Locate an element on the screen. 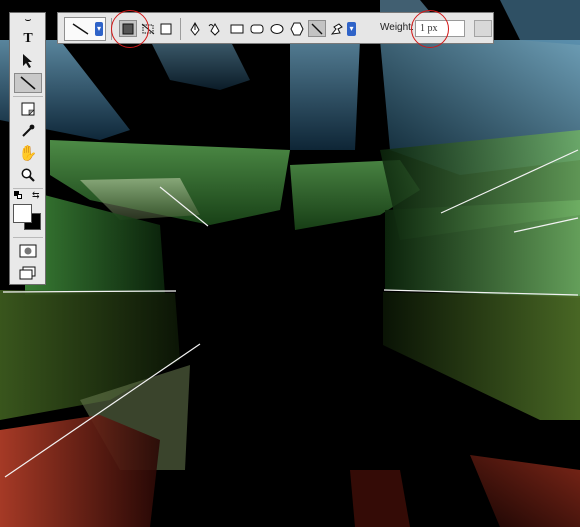 This screenshot has width=580, height=527. eyedropper-tool-icon is located at coordinates (28, 131).